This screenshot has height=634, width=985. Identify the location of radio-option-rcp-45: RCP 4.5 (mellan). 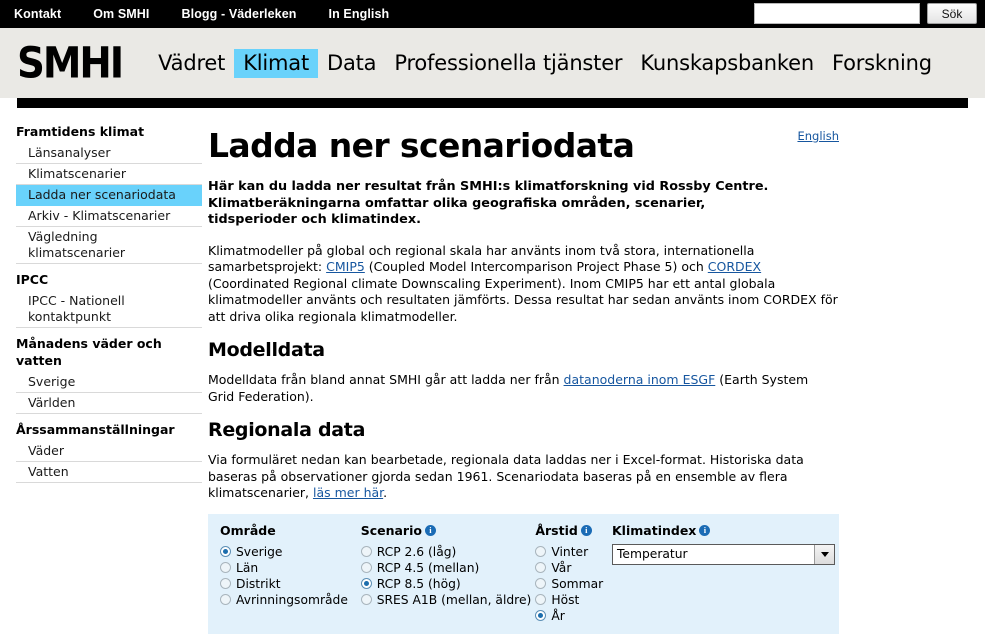
(446, 568).